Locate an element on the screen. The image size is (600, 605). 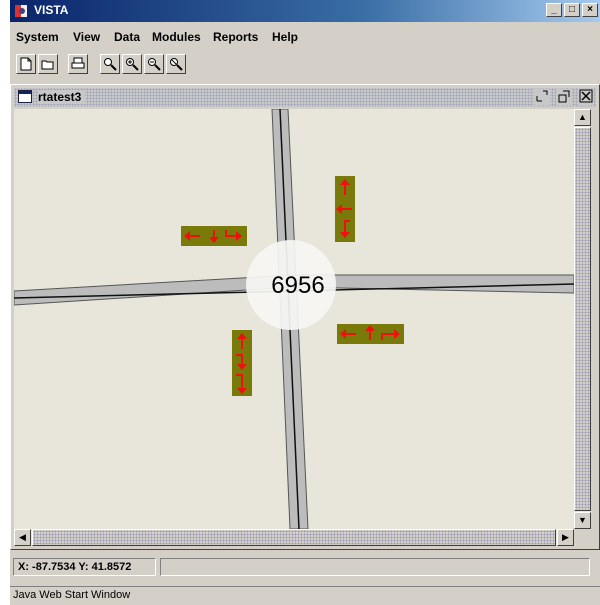
open-icon is located at coordinates (47, 65).